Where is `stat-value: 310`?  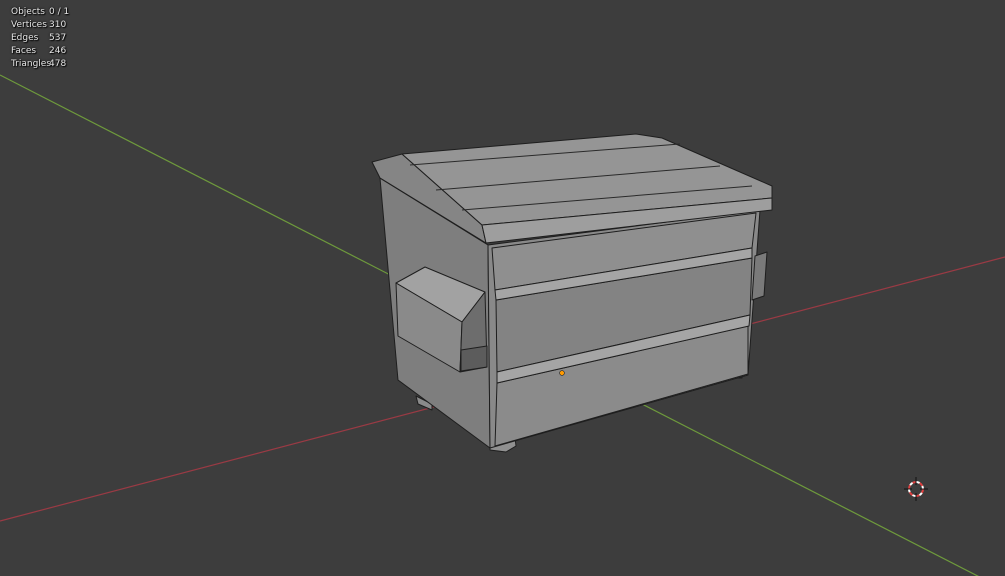 stat-value: 310 is located at coordinates (58, 25).